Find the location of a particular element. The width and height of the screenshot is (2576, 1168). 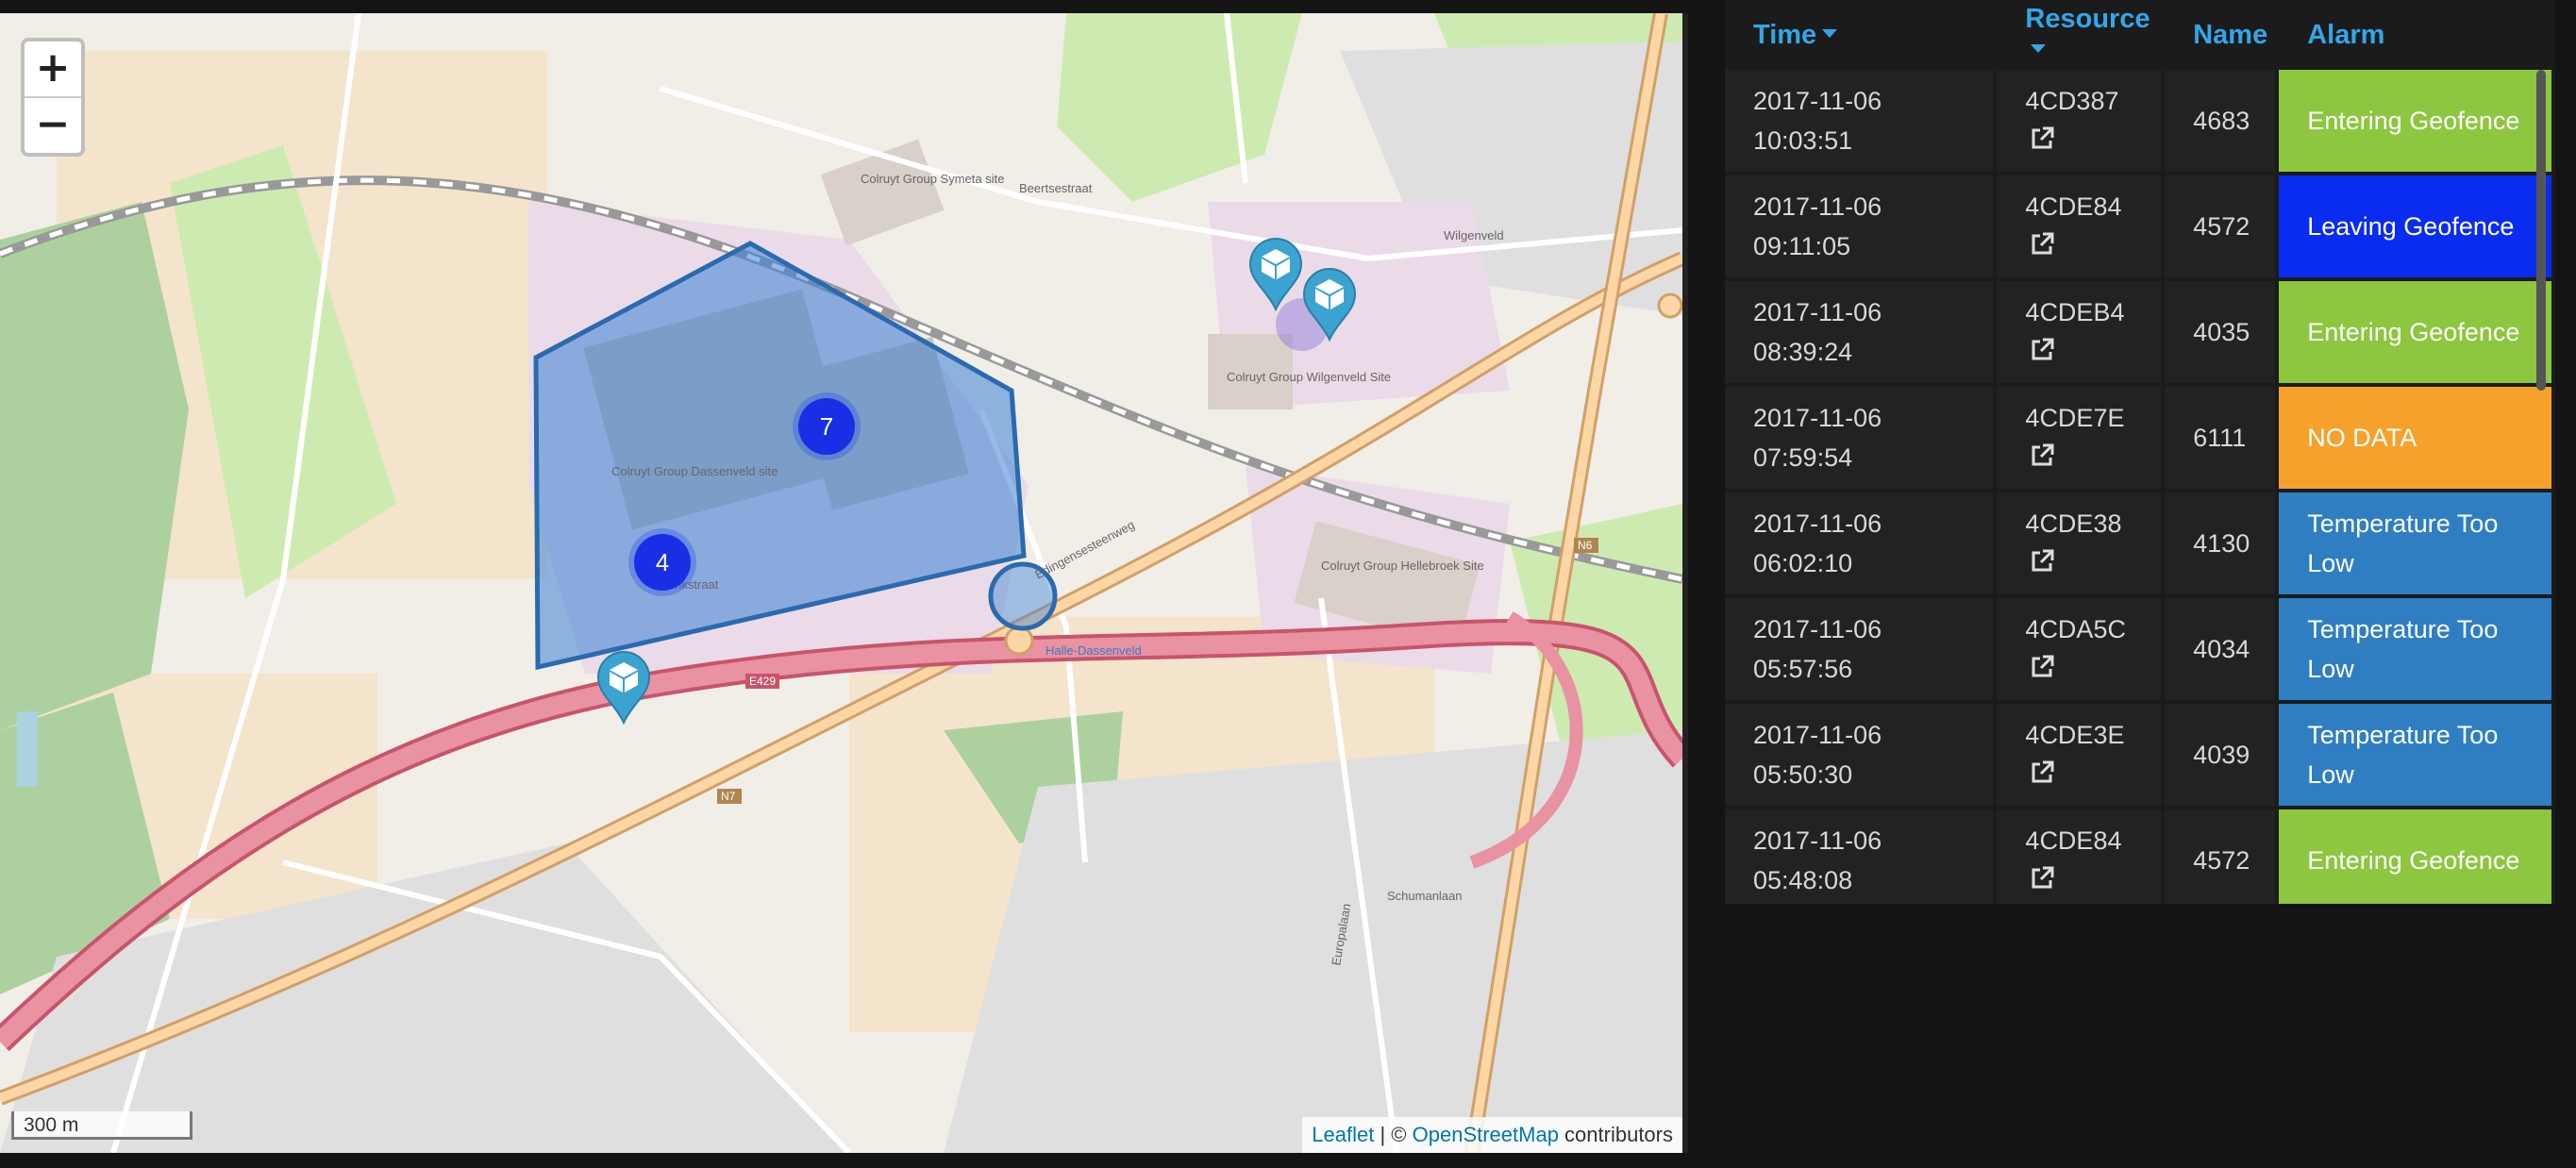

table-row: 2017-11-06 07:59:54 4CDE7E 6111 NO DATA is located at coordinates (2140, 438).